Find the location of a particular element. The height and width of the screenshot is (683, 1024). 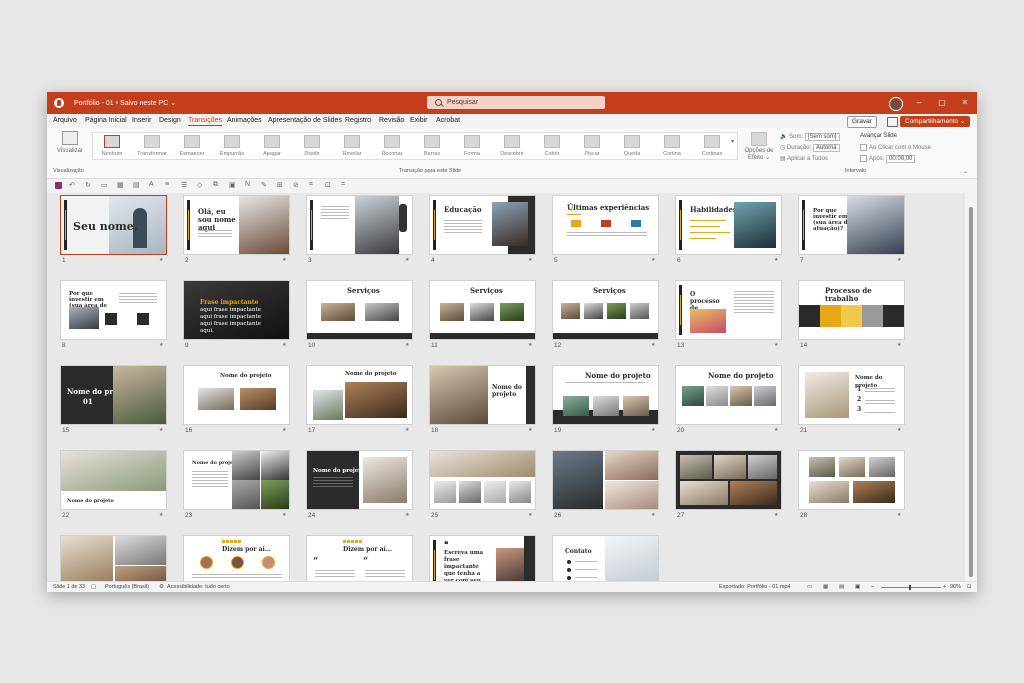

apos-input: 00:00,00 is located at coordinates (901, 159).